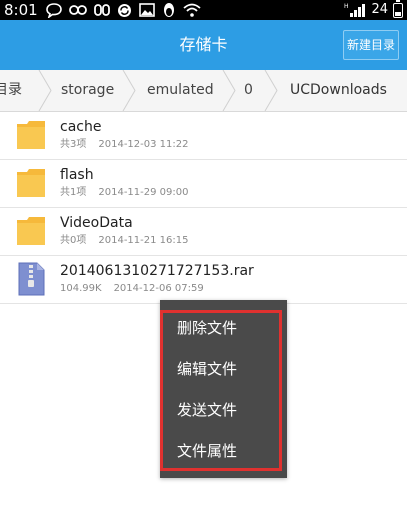 The height and width of the screenshot is (521, 407). What do you see at coordinates (248, 90) in the screenshot?
I see `breadcrumb-item-0: 0` at bounding box center [248, 90].